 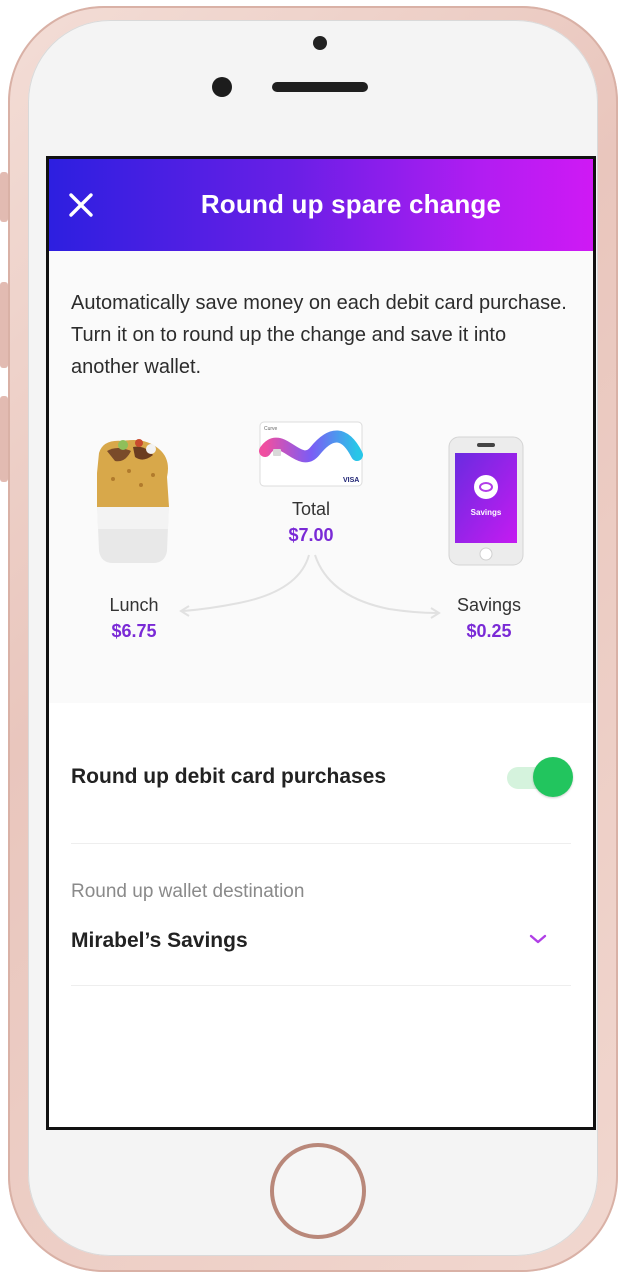 I want to click on card-brand-small: Curve, so click(x=271, y=429).